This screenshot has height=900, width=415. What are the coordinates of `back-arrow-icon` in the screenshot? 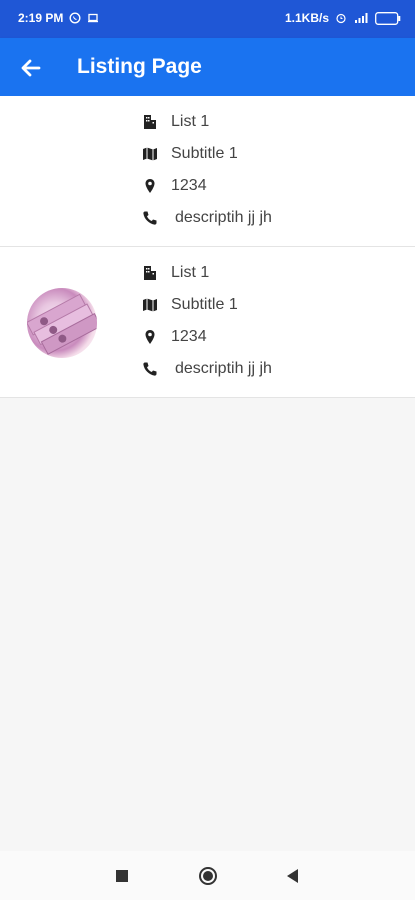 It's located at (31, 68).